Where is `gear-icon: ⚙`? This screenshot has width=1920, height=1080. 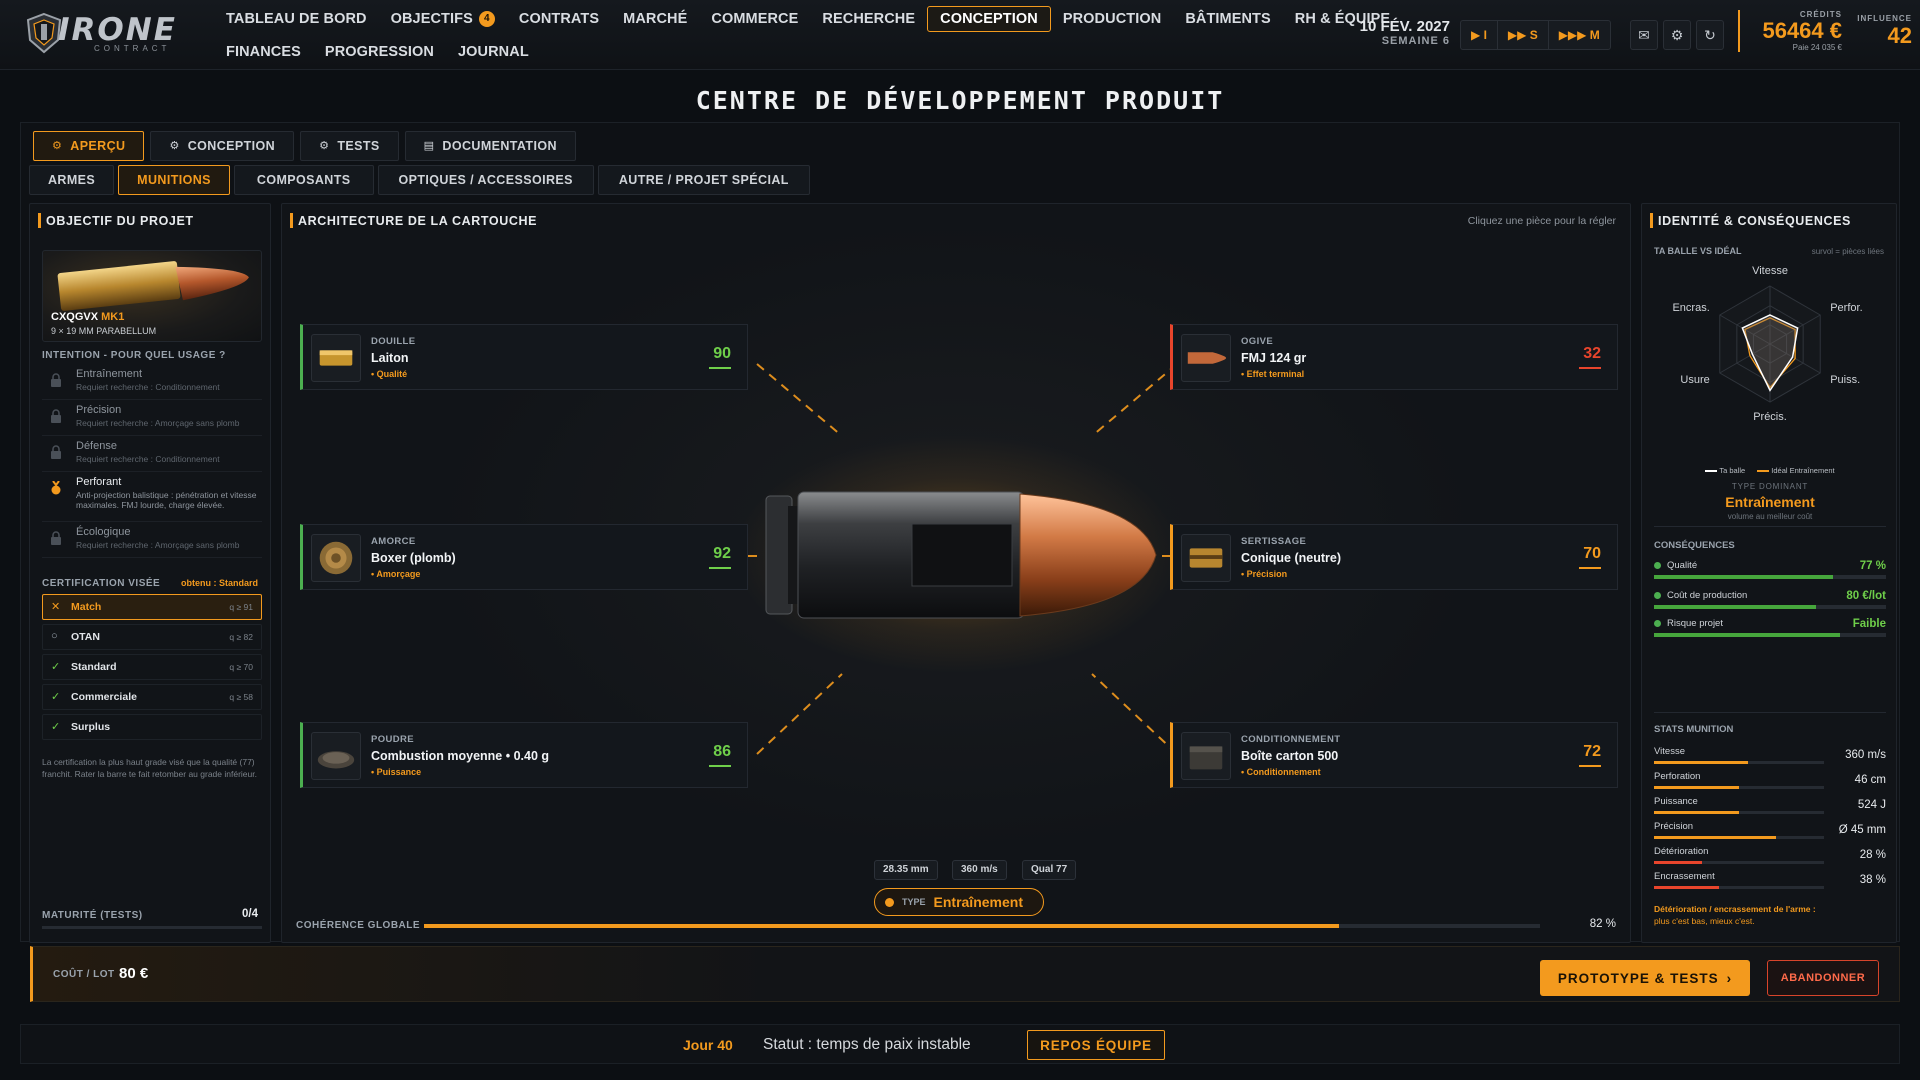 gear-icon: ⚙ is located at coordinates (1677, 34).